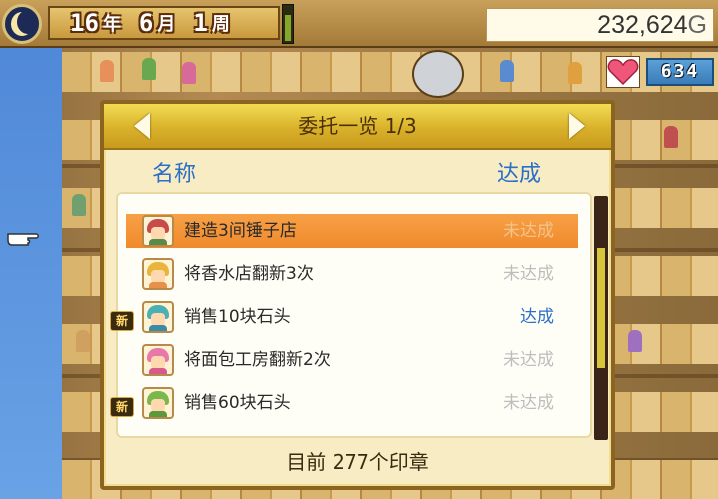 The height and width of the screenshot is (499, 718). I want to click on money-value: 232,624, so click(642, 25).